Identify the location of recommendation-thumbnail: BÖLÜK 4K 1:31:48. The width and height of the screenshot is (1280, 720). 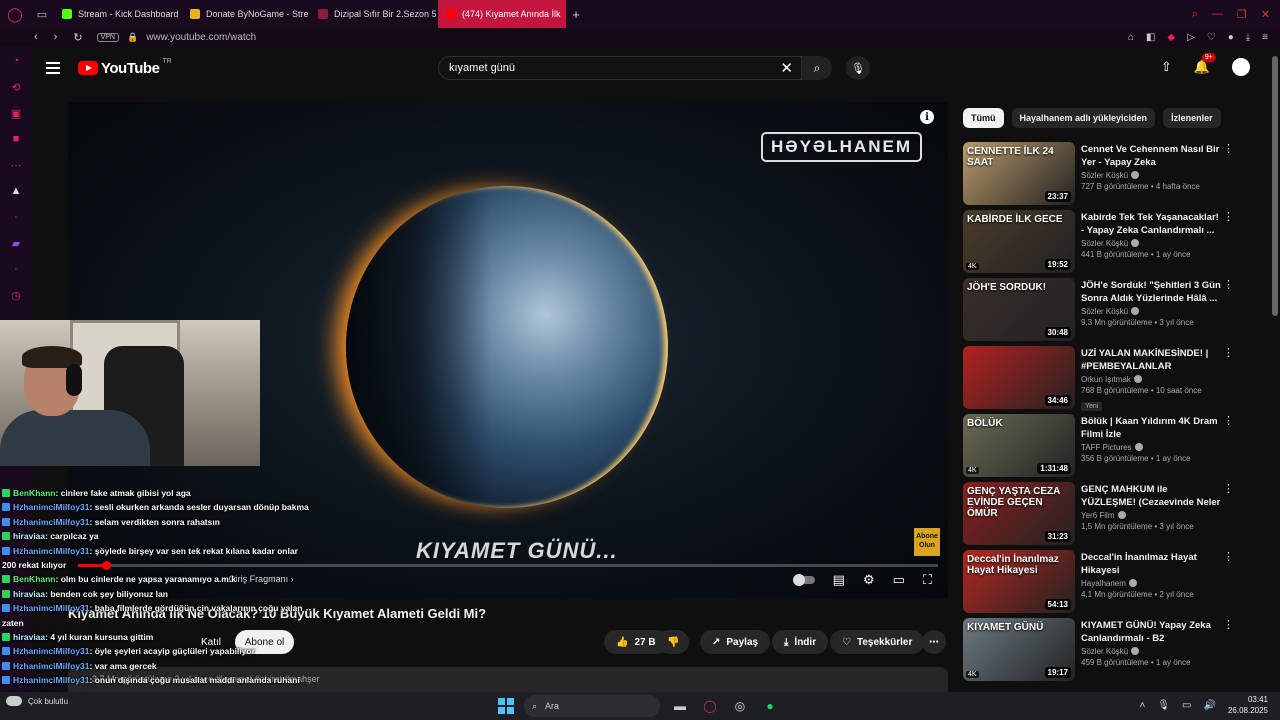
(1019, 445).